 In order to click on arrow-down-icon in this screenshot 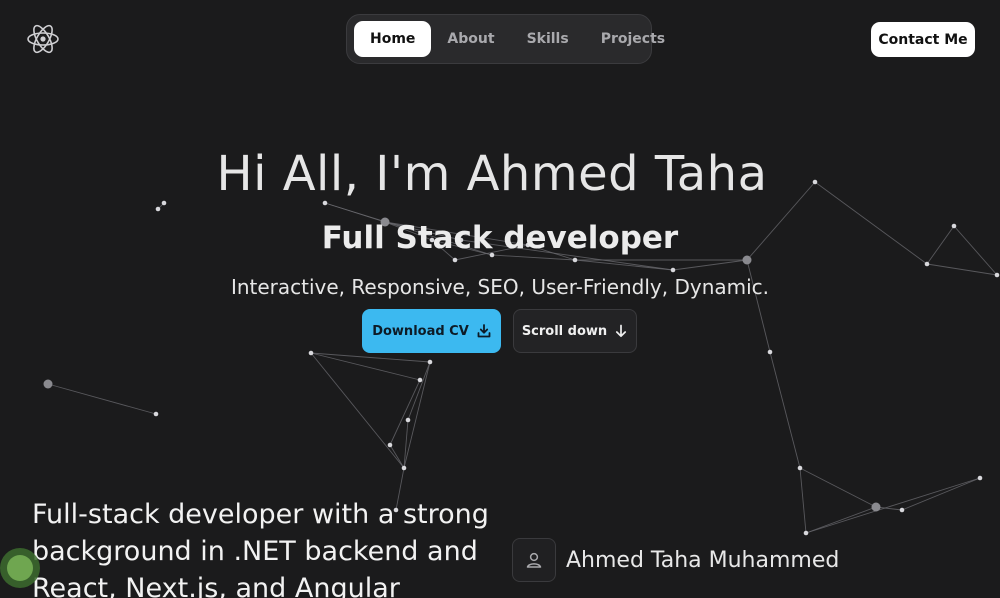, I will do `click(621, 331)`.